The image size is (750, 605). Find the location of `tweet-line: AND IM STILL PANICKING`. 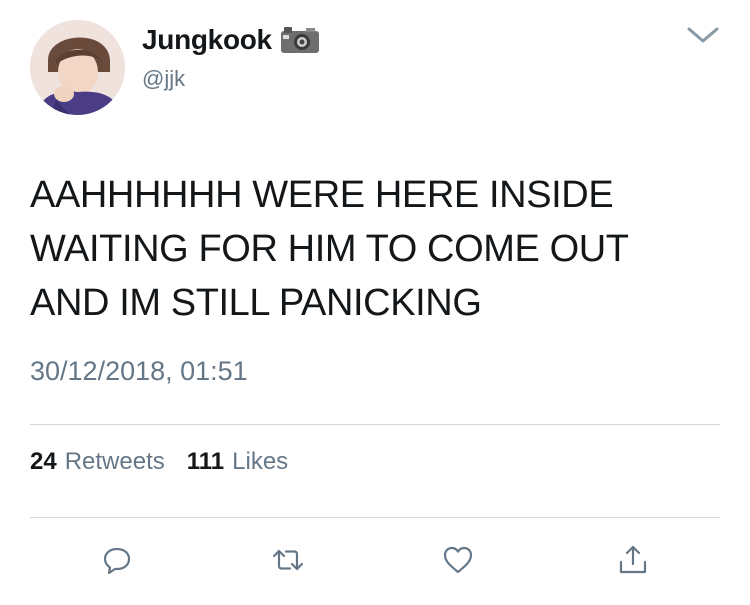

tweet-line: AND IM STILL PANICKING is located at coordinates (256, 303).